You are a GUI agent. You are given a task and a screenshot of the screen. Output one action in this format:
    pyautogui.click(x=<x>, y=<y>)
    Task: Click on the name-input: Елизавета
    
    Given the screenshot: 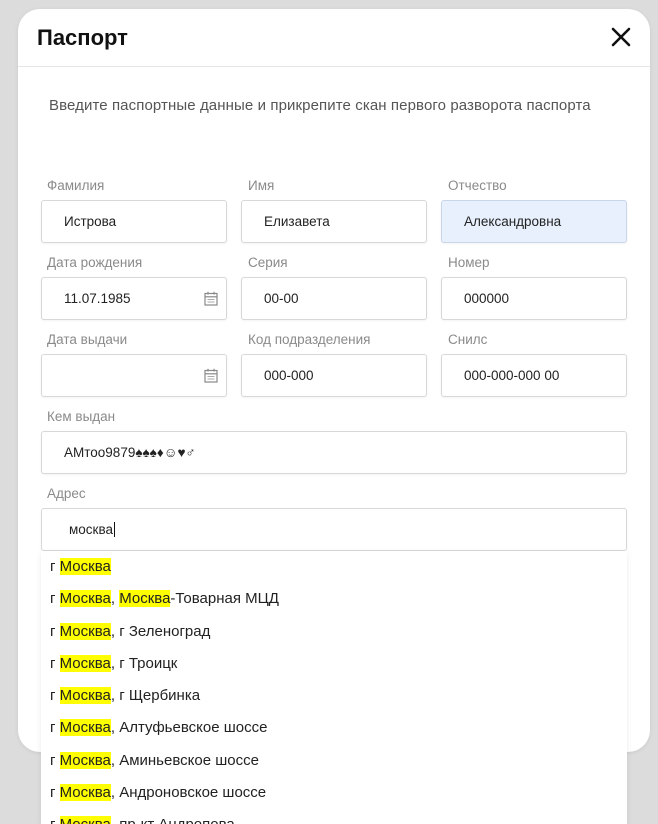 What is the action you would take?
    pyautogui.click(x=334, y=221)
    